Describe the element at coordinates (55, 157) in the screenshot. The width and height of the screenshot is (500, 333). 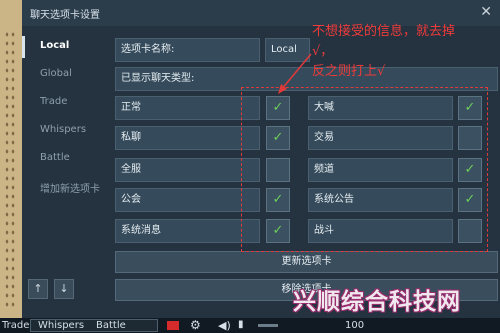
I see `sidebar-item-battle: Battle` at that location.